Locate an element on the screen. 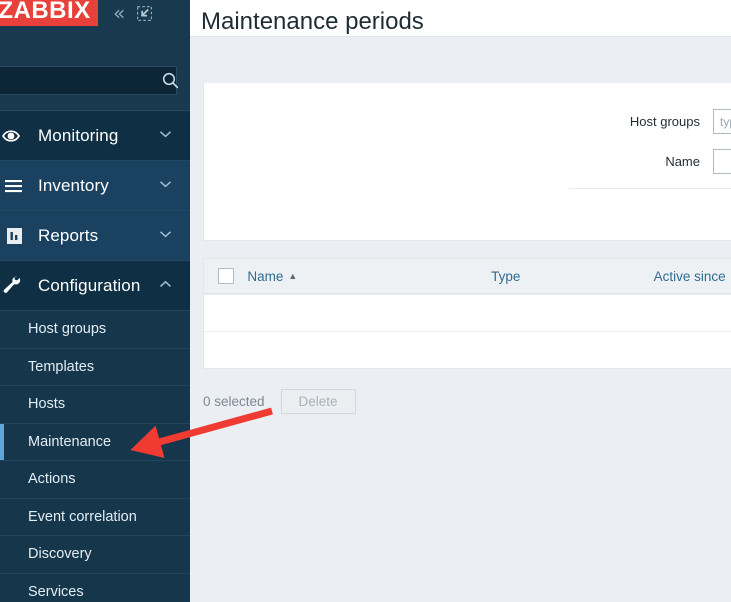  column-header-active-since: Active since is located at coordinates (692, 276).